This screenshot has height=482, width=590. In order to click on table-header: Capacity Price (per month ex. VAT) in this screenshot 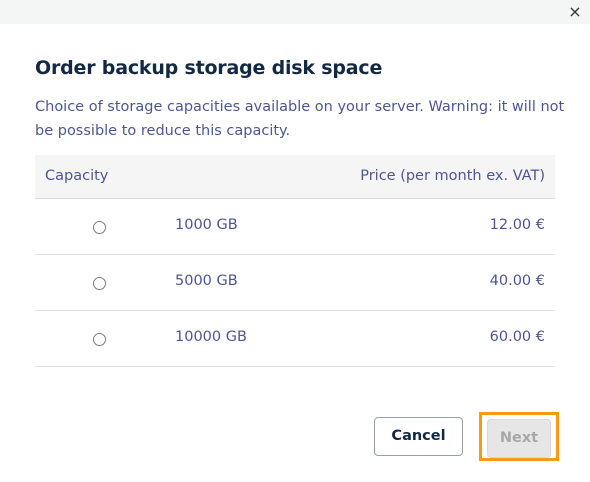, I will do `click(295, 177)`.